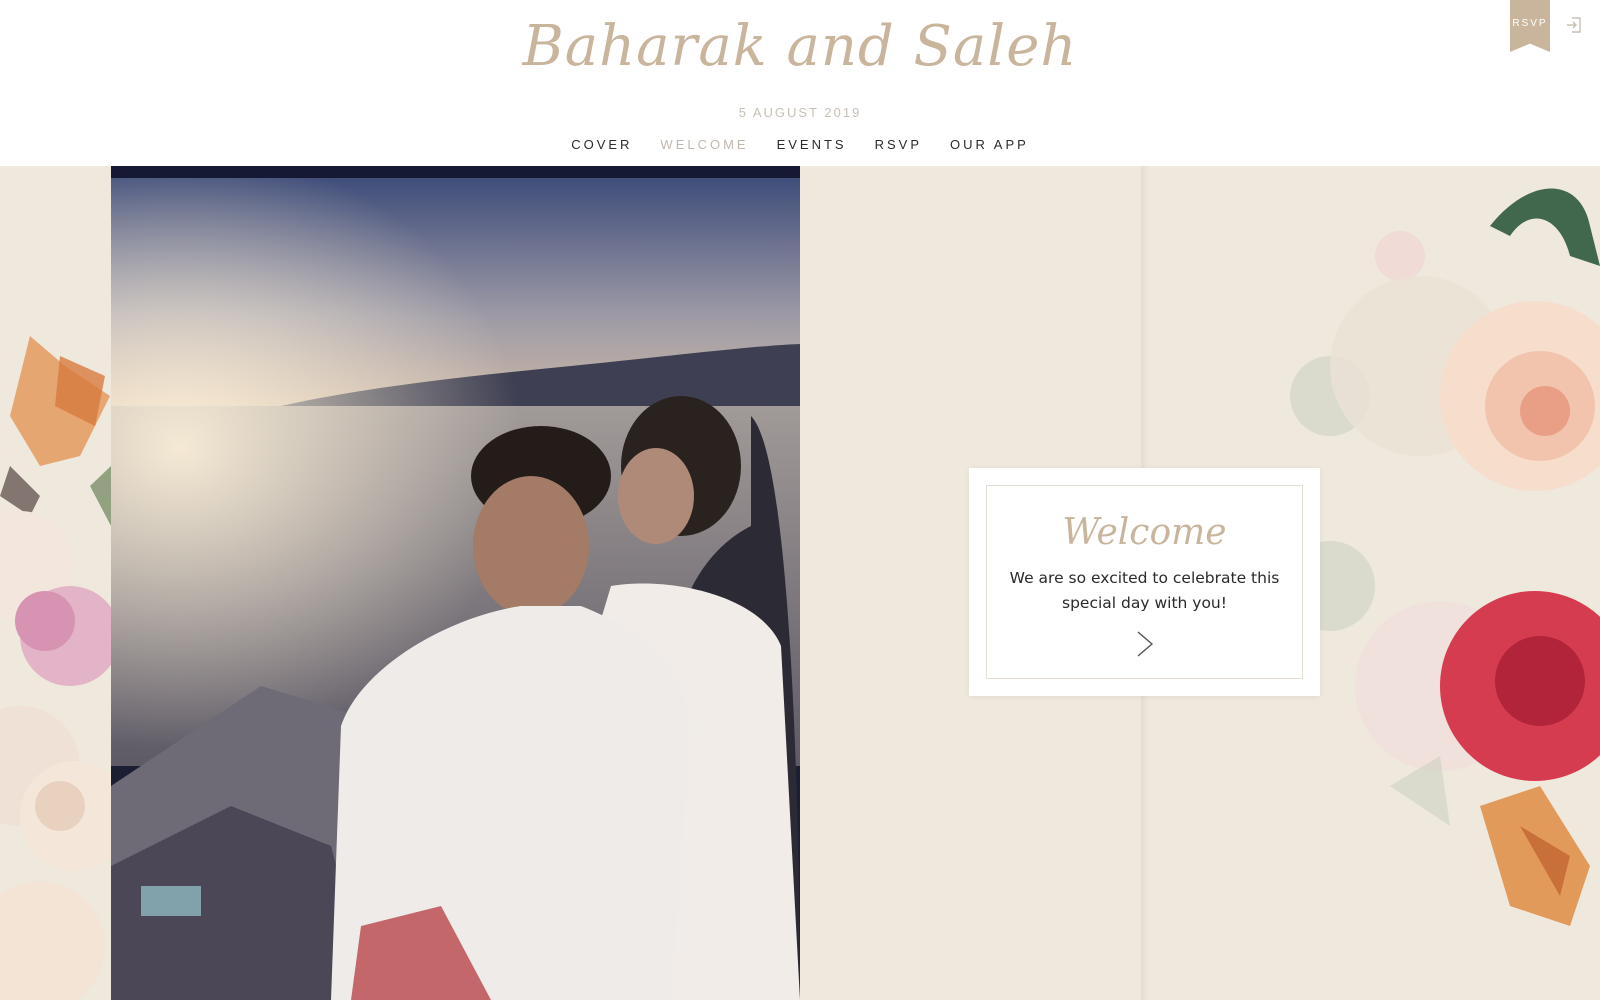 This screenshot has height=1000, width=1600. What do you see at coordinates (812, 144) in the screenshot?
I see `nav-events: EVENTS` at bounding box center [812, 144].